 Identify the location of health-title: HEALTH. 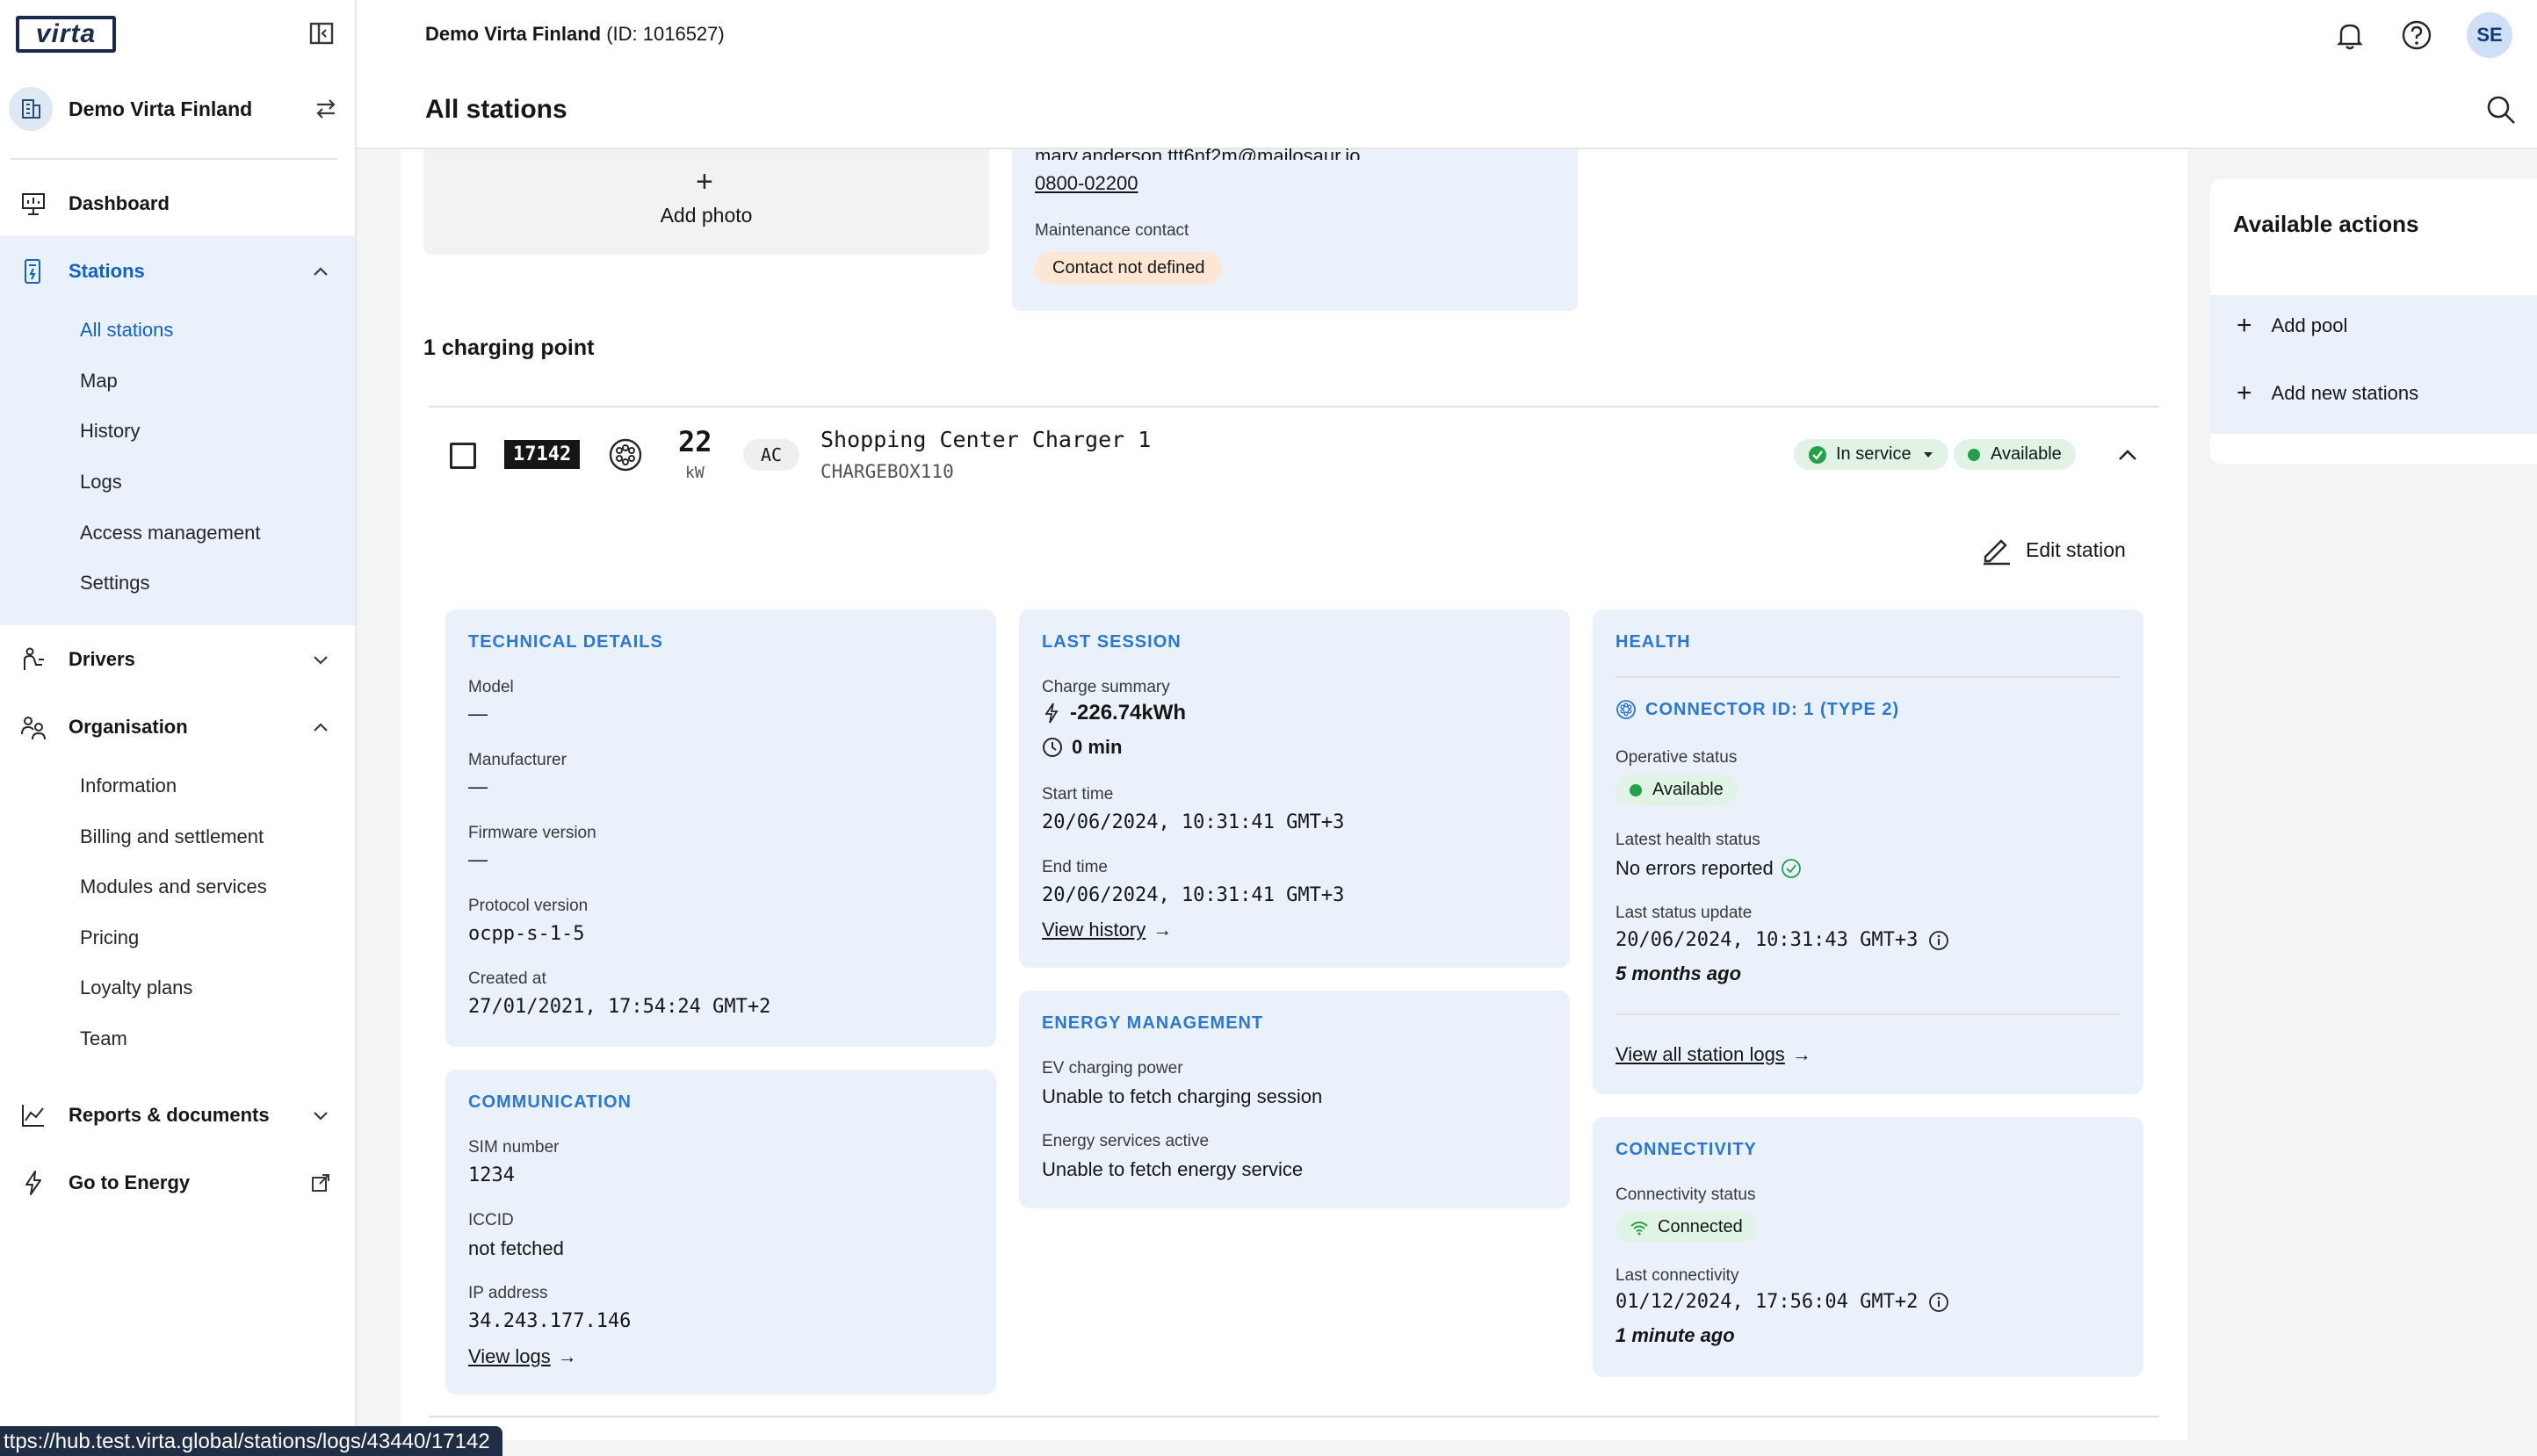
(1653, 642).